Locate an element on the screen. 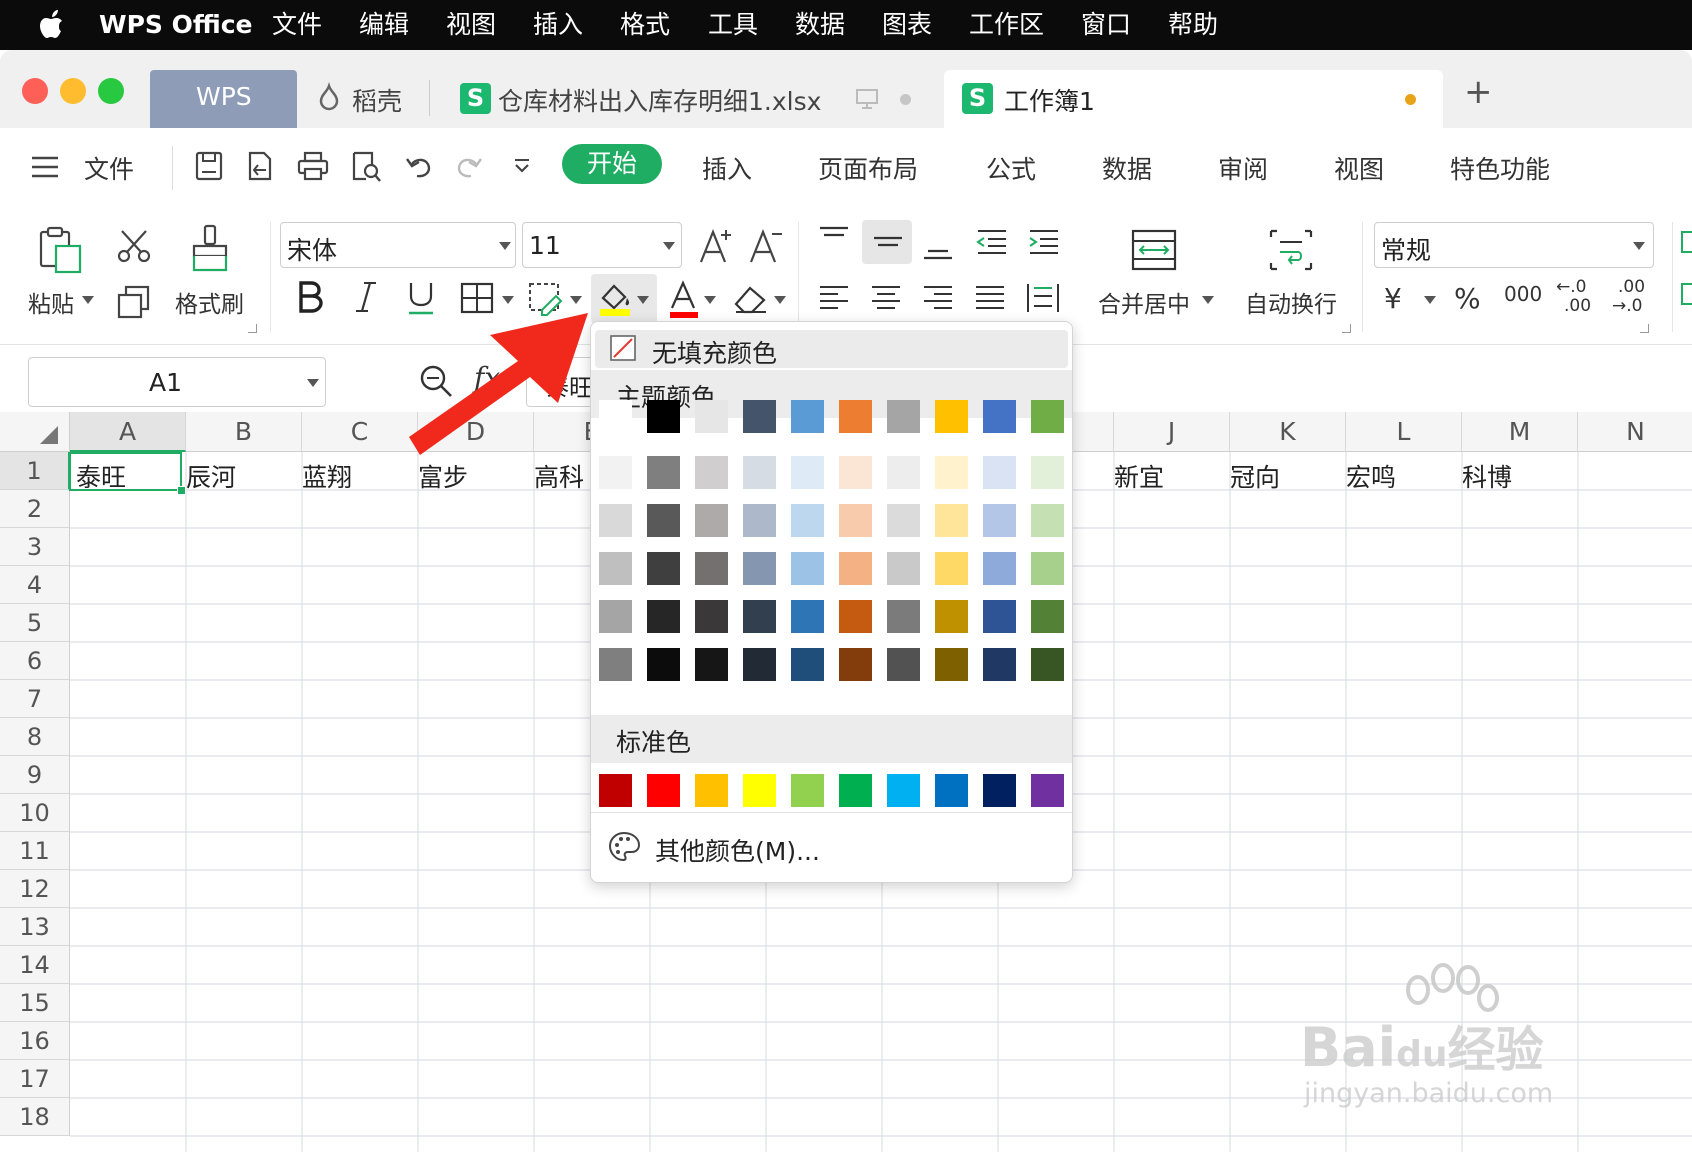 The image size is (1692, 1152). row-header-11: 11 is located at coordinates (35, 851).